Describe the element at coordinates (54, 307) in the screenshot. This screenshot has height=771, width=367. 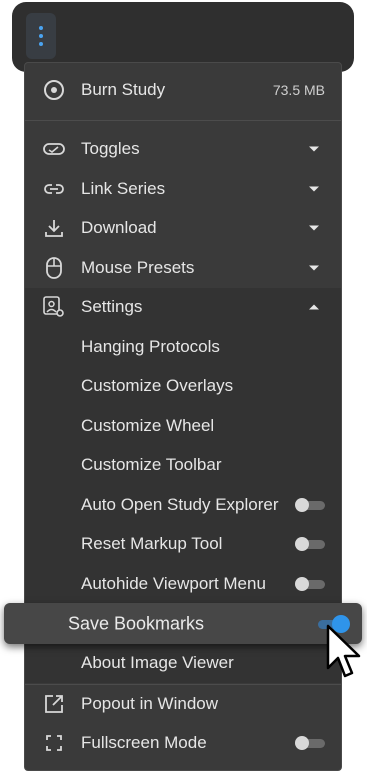
I see `settings-icon` at that location.